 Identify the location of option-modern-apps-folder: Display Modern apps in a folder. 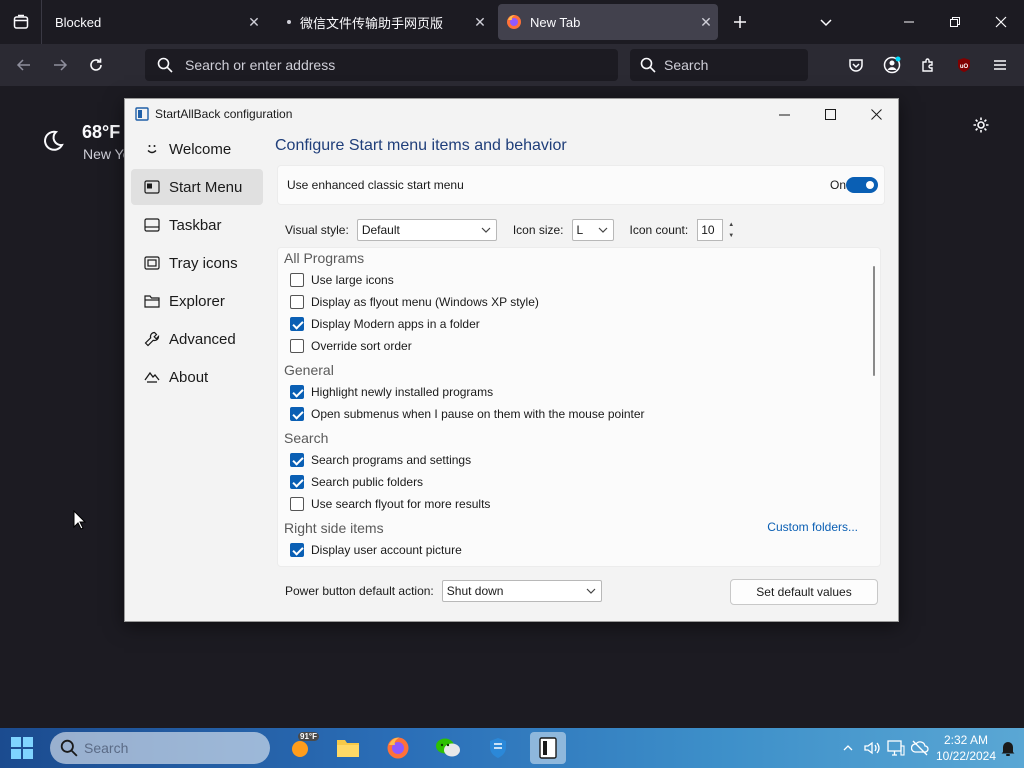
(385, 324).